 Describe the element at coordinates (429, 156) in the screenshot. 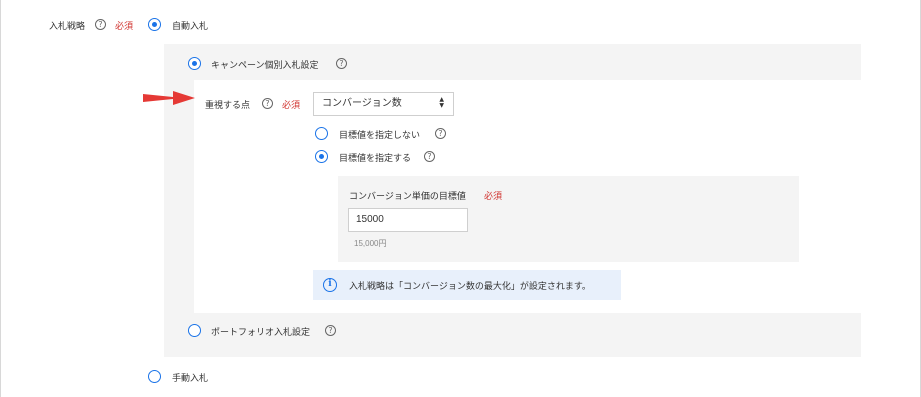

I see `target-on-help-icon: ?` at that location.